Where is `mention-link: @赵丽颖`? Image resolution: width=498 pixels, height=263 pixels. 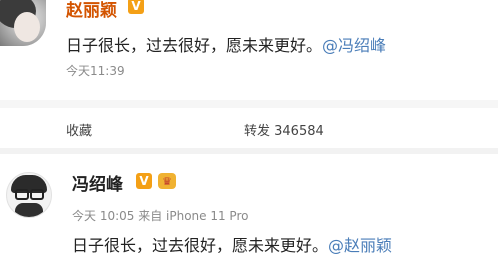
mention-link: @赵丽颖 is located at coordinates (360, 245).